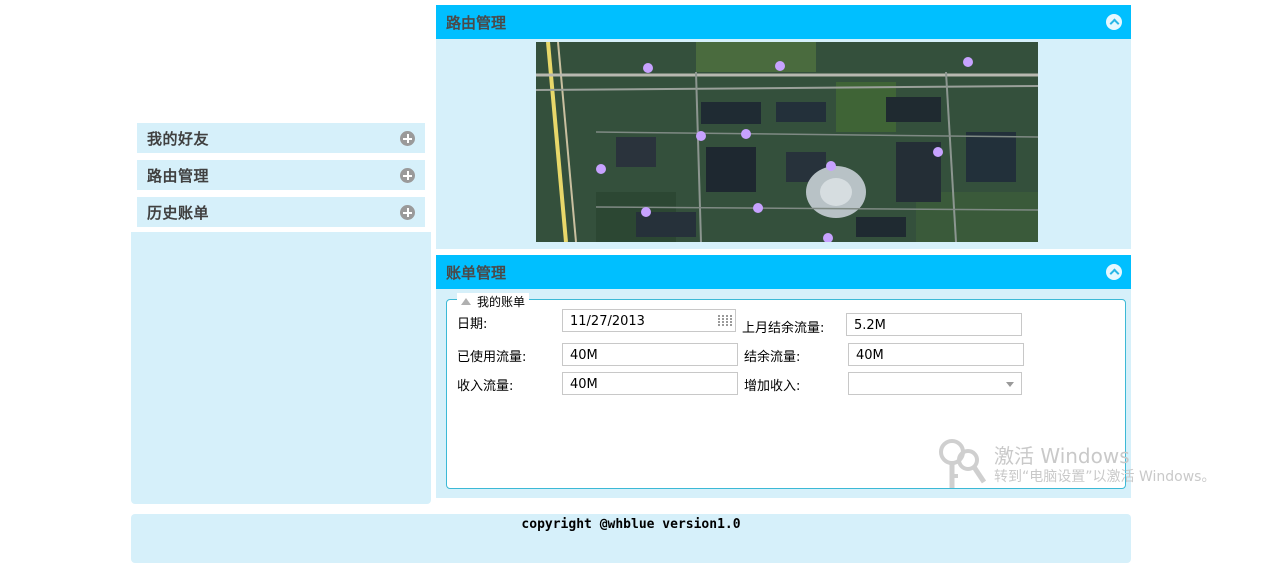 The width and height of the screenshot is (1261, 563). What do you see at coordinates (772, 386) in the screenshot?
I see `add-income-label: 增加收入:` at bounding box center [772, 386].